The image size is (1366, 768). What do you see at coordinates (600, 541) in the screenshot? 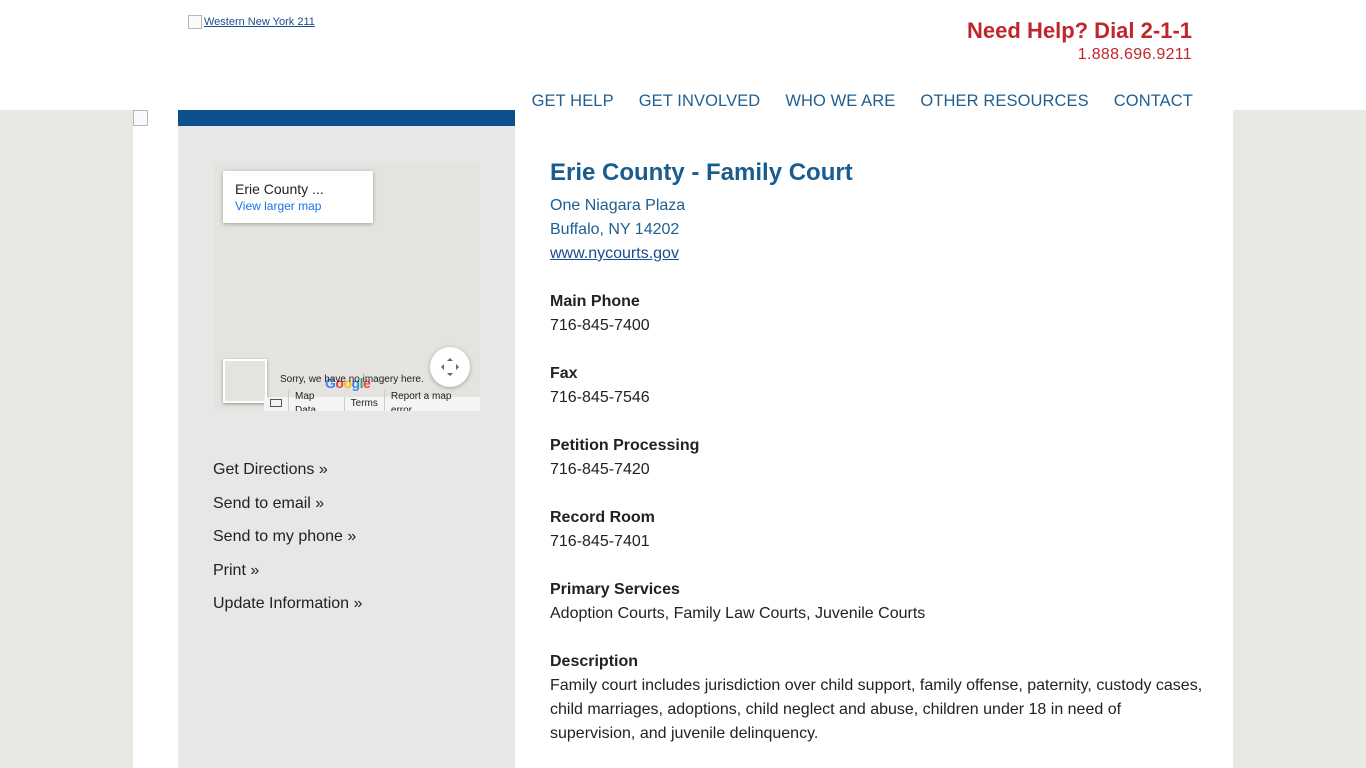
I see `field-value: 716-845-7401` at bounding box center [600, 541].